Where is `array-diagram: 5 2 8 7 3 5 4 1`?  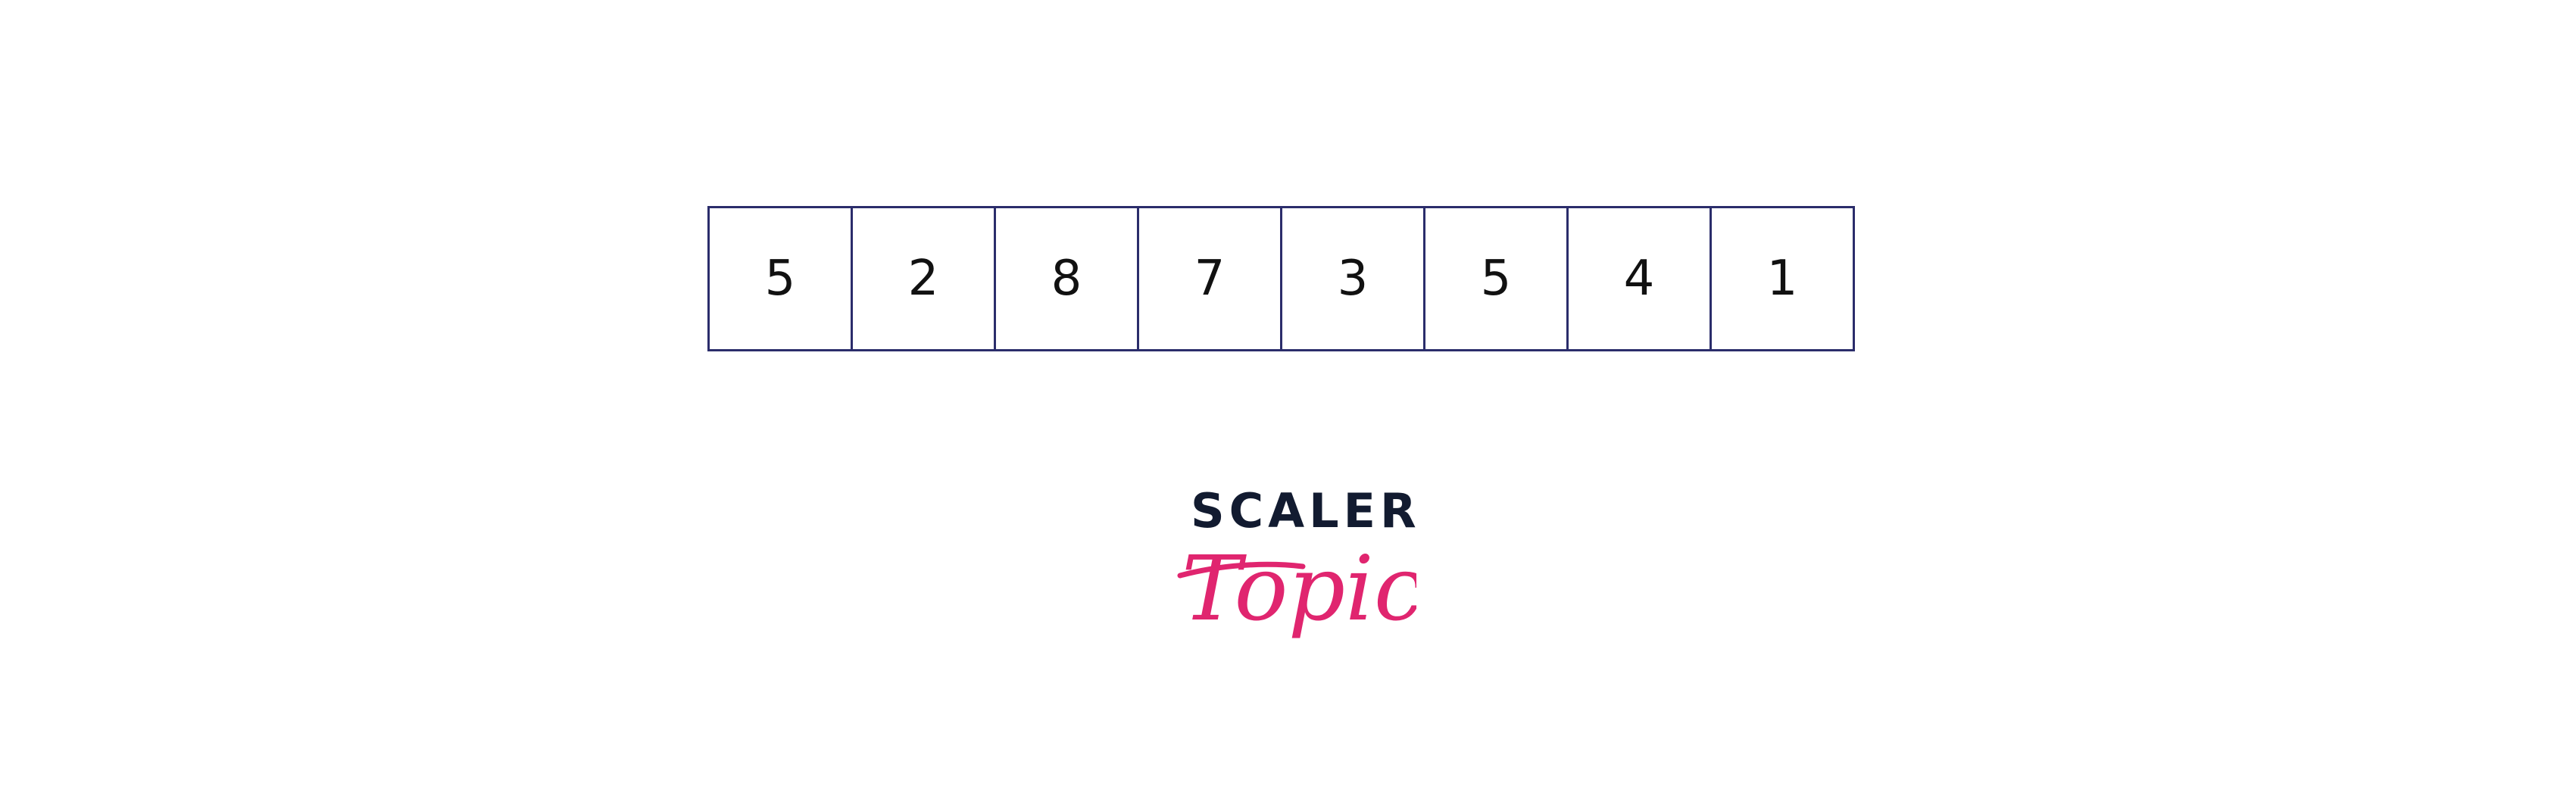
array-diagram: 5 2 8 7 3 5 4 1 is located at coordinates (1281, 278).